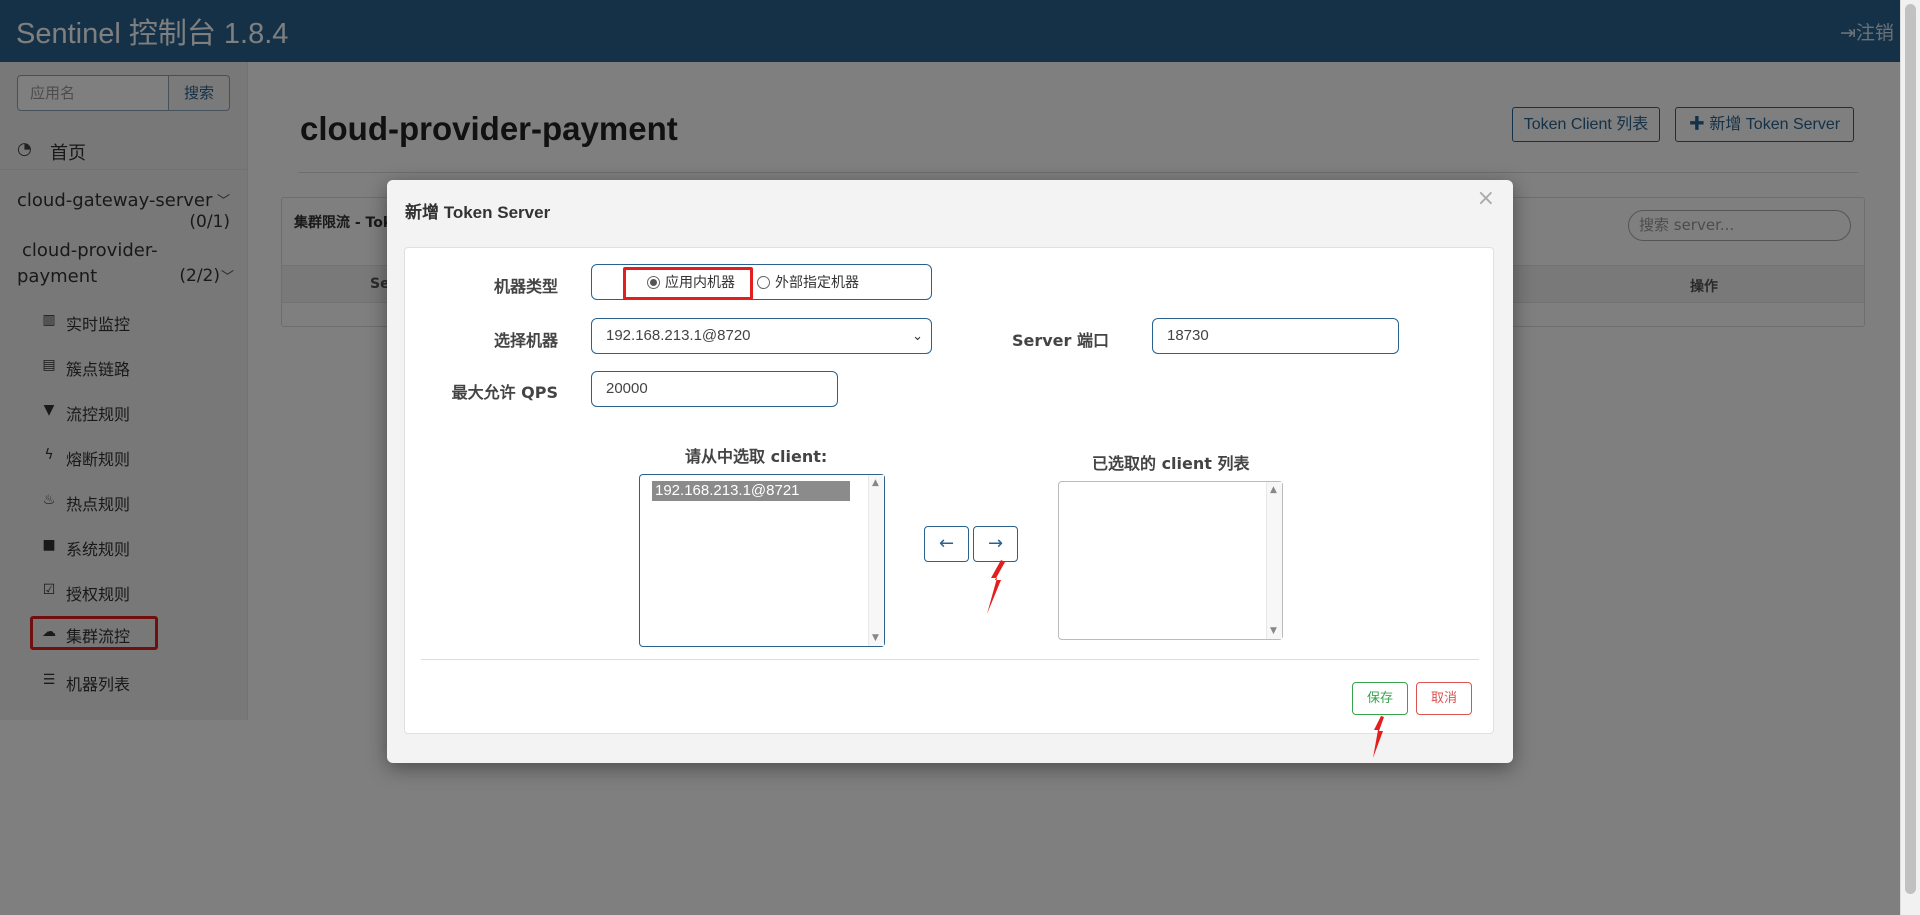 This screenshot has width=1920, height=915. What do you see at coordinates (946, 544) in the screenshot?
I see `move-left-button: ←` at bounding box center [946, 544].